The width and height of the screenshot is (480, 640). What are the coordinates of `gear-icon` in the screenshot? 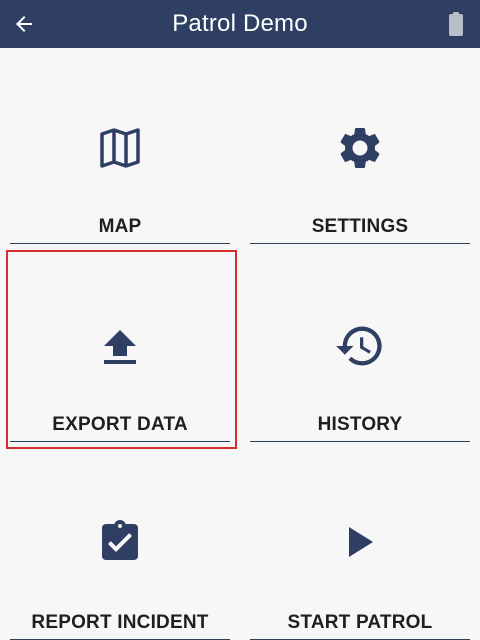 It's located at (360, 148).